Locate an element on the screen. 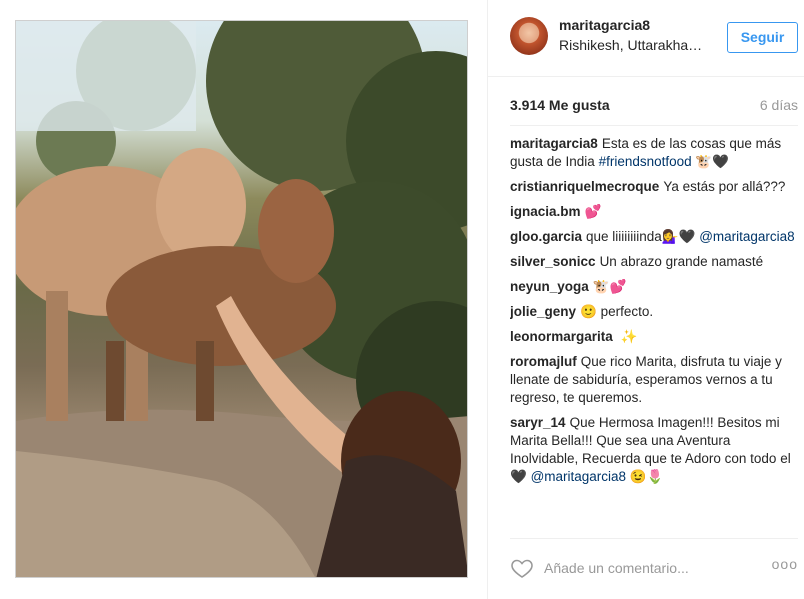  follow-button: Seguir is located at coordinates (762, 37).